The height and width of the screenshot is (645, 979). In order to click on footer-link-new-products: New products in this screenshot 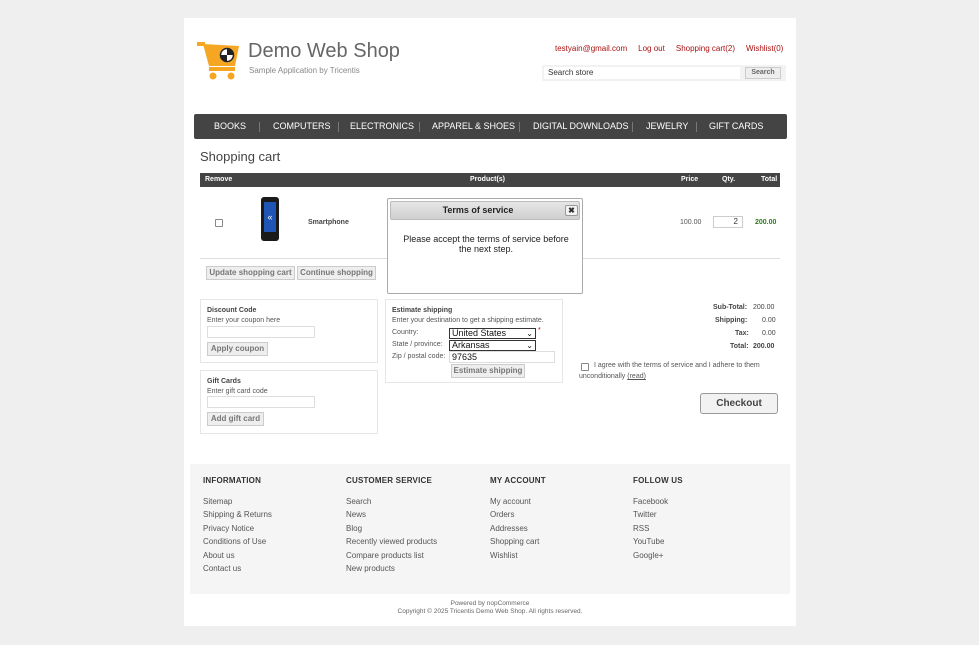, I will do `click(391, 568)`.